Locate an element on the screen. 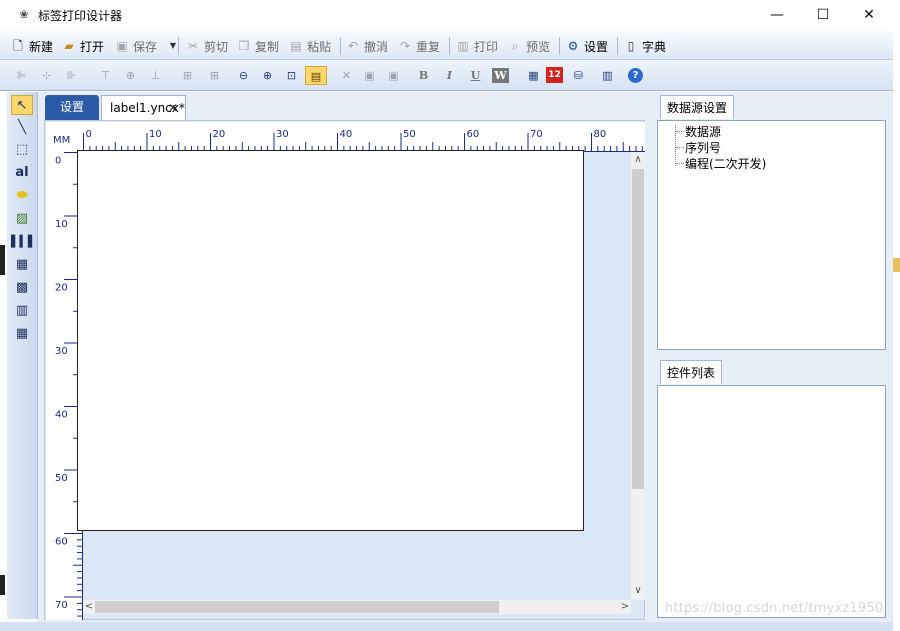 Image resolution: width=900 pixels, height=631 pixels. align-bottom-icon: ⊥ is located at coordinates (155, 75).